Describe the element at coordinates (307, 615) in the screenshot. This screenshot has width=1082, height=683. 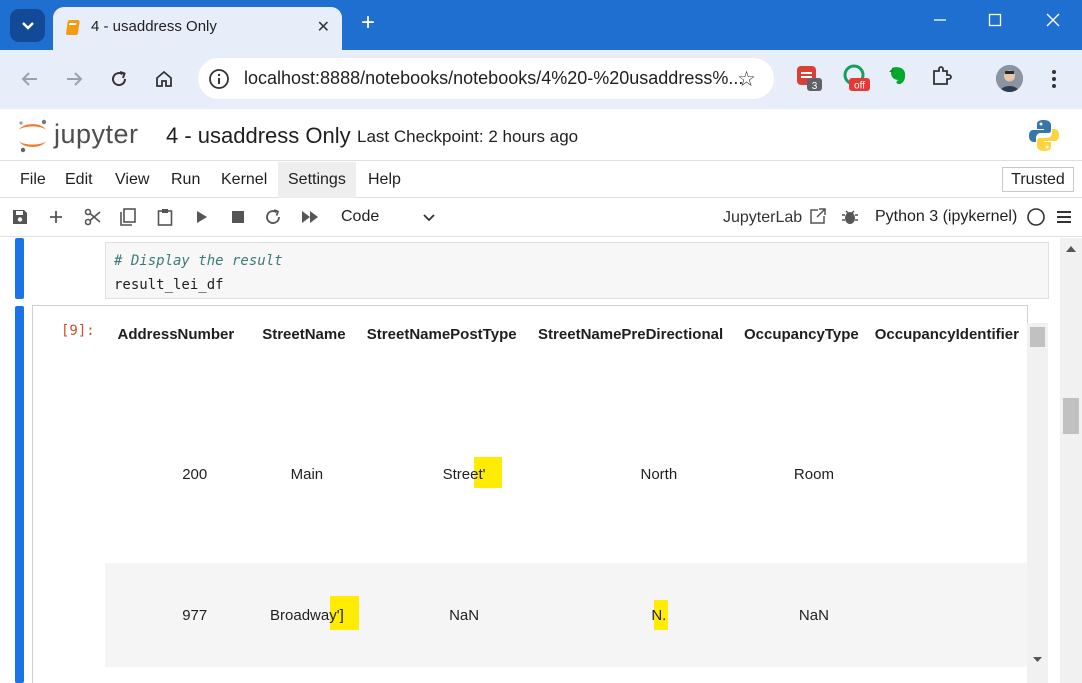
I see `cell-value: Broadway']` at that location.